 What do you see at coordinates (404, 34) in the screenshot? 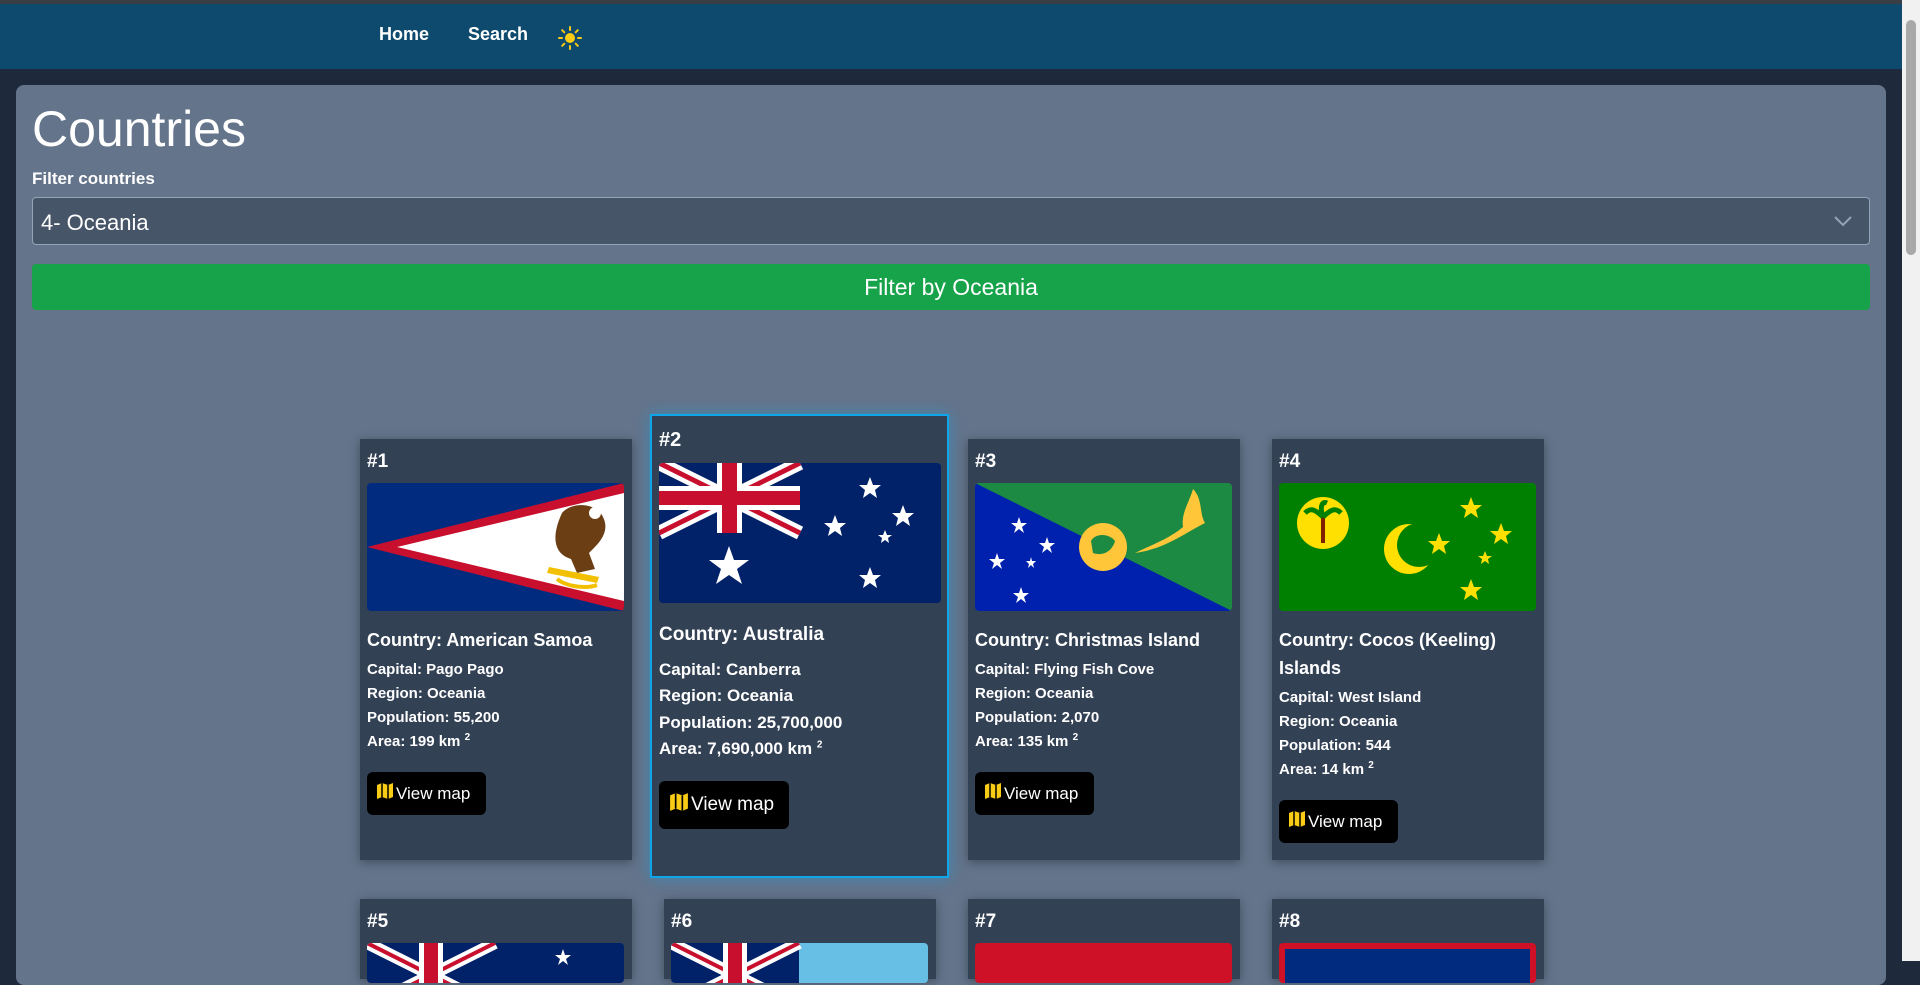
I see `nav-home-link: Home` at bounding box center [404, 34].